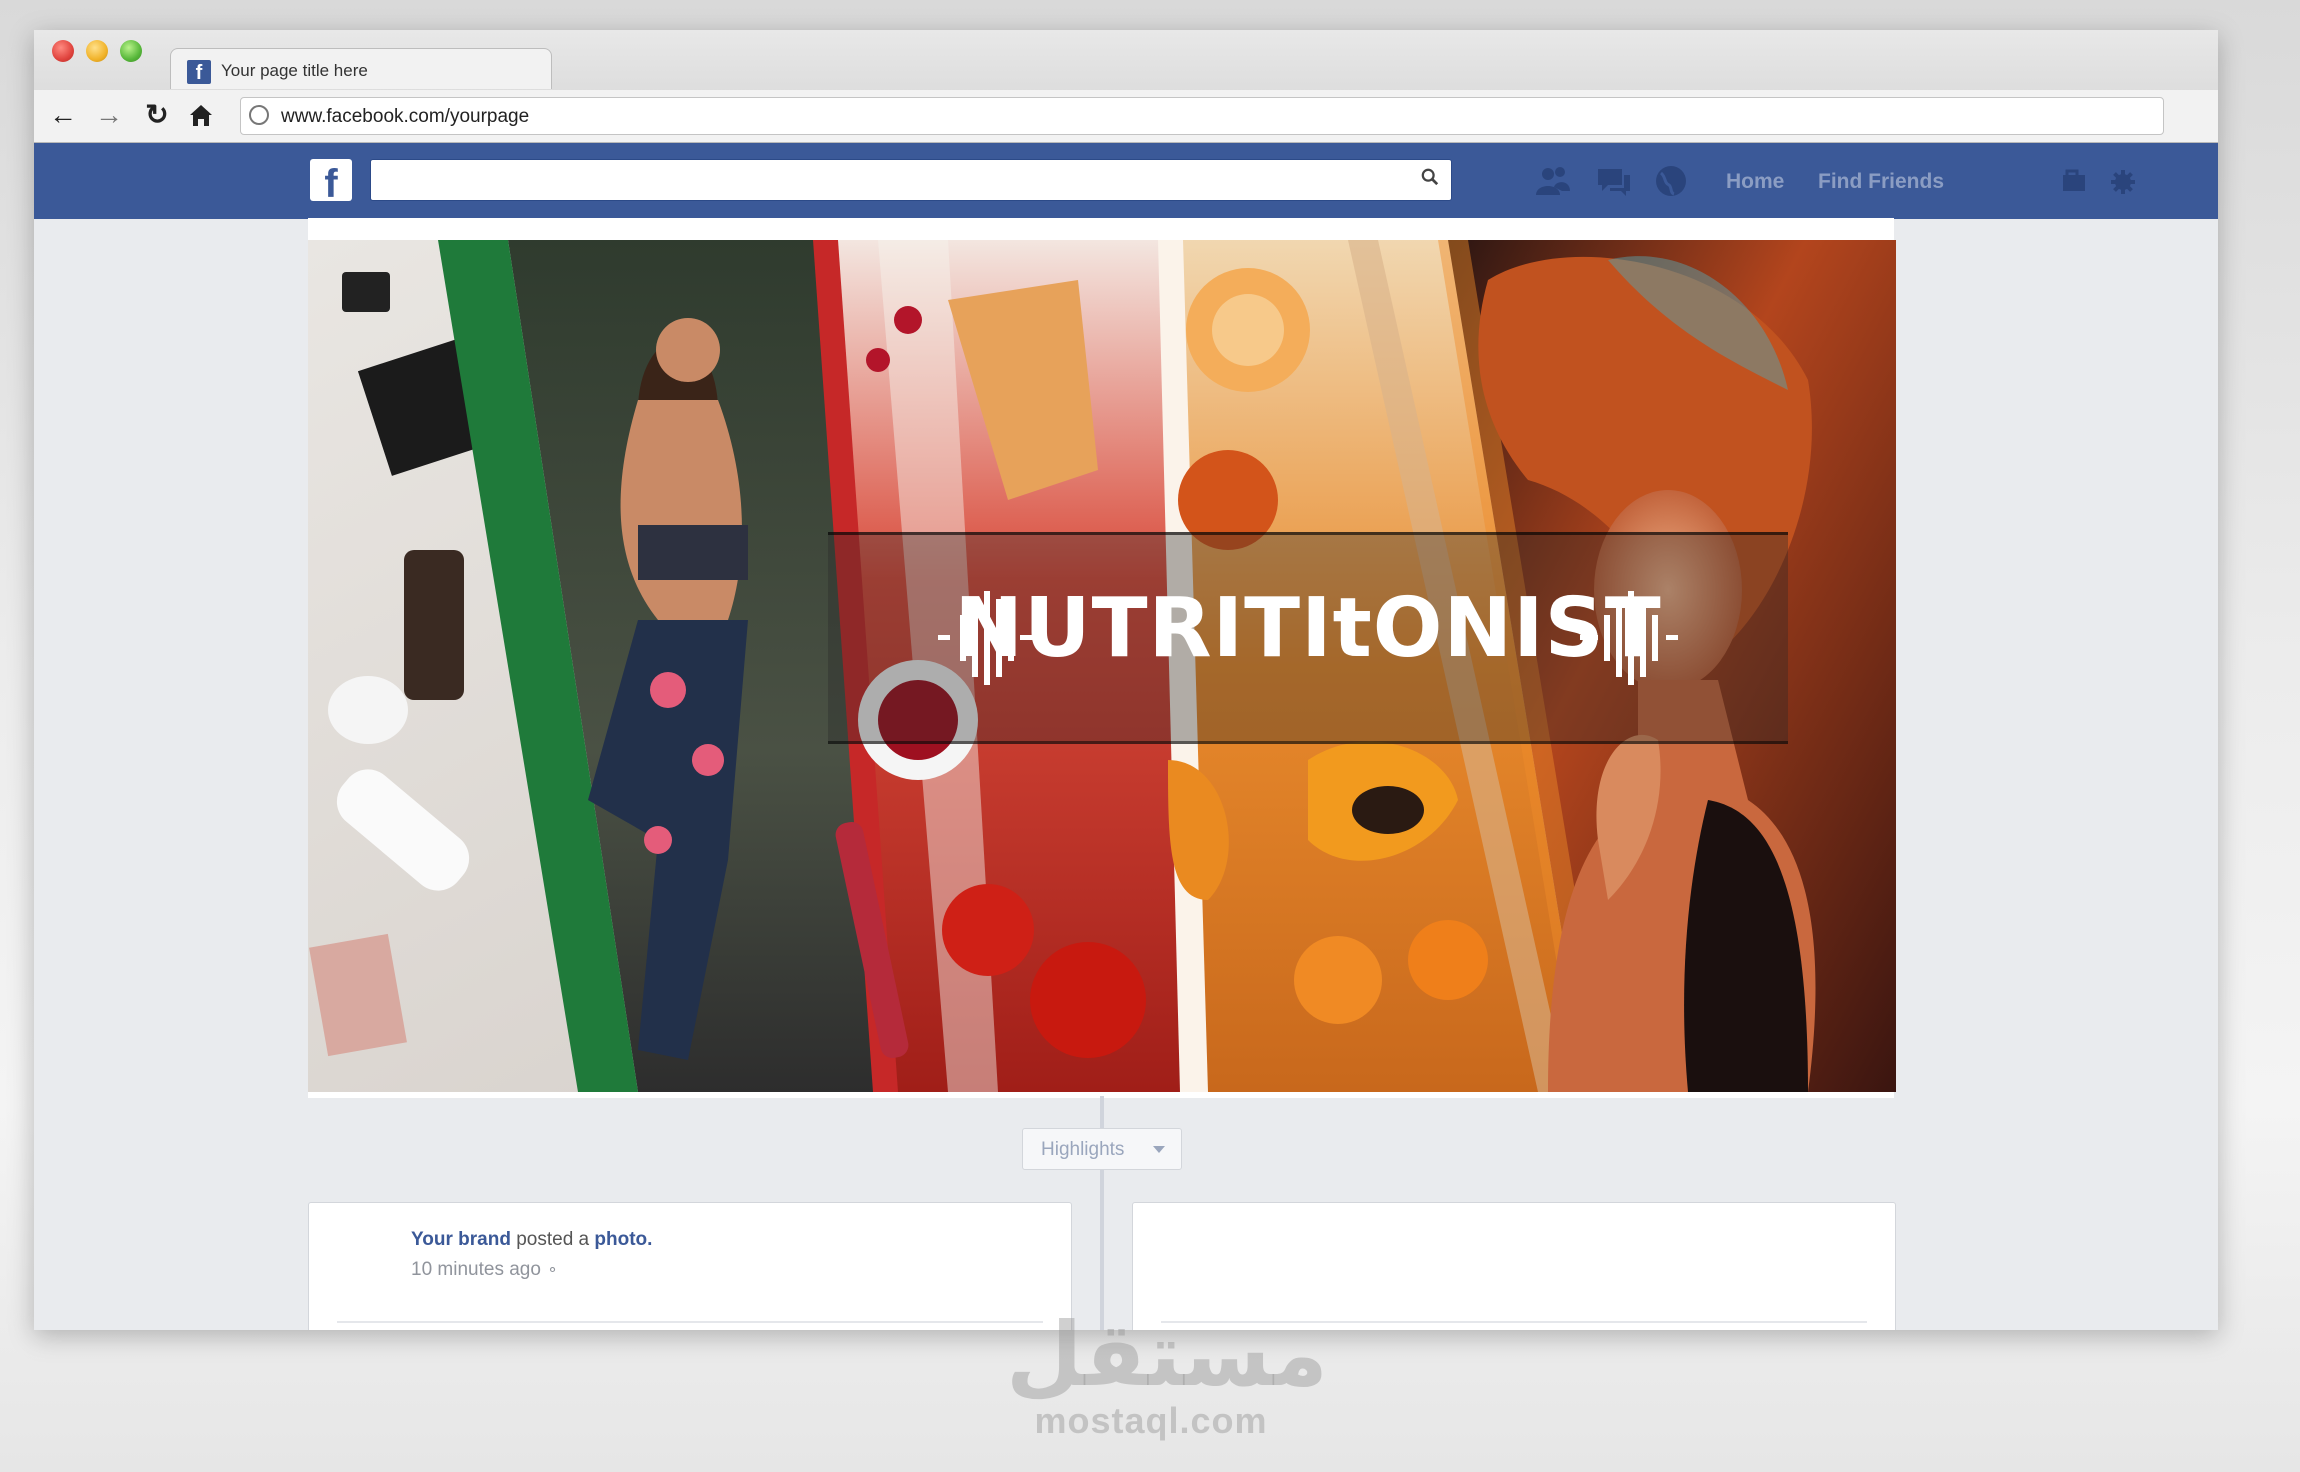 The width and height of the screenshot is (2300, 1472). I want to click on post-time-text: 10 minutes ago, so click(476, 1269).